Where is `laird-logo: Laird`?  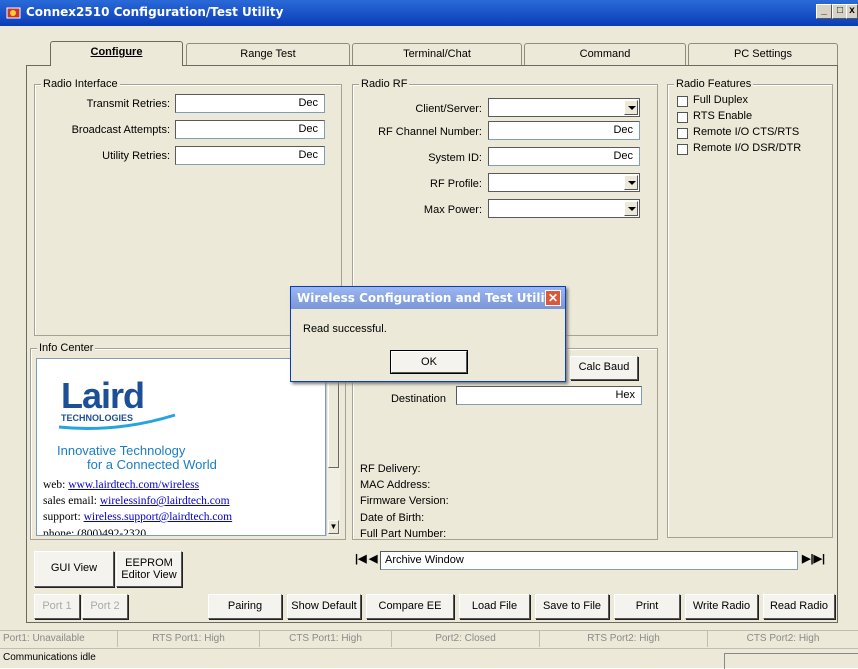 laird-logo: Laird is located at coordinates (103, 395).